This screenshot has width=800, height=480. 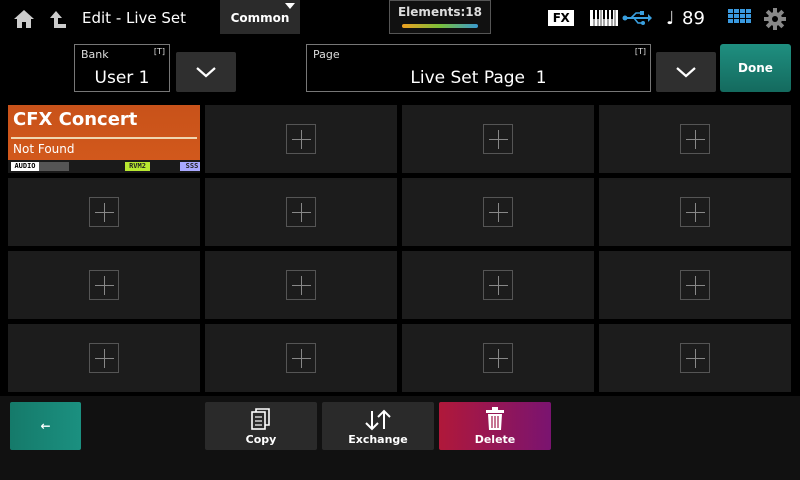 I want to click on slot-tag-strip: AUDIO RVM2 SSS, so click(x=104, y=166).